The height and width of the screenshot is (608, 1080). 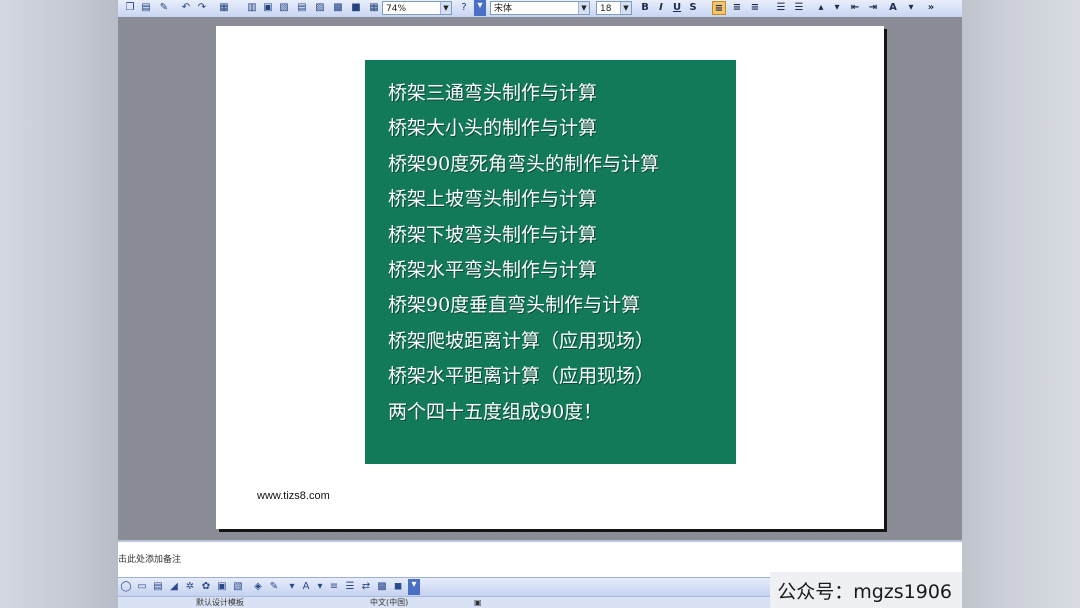 What do you see at coordinates (356, 8) in the screenshot?
I see `color-icon: ■` at bounding box center [356, 8].